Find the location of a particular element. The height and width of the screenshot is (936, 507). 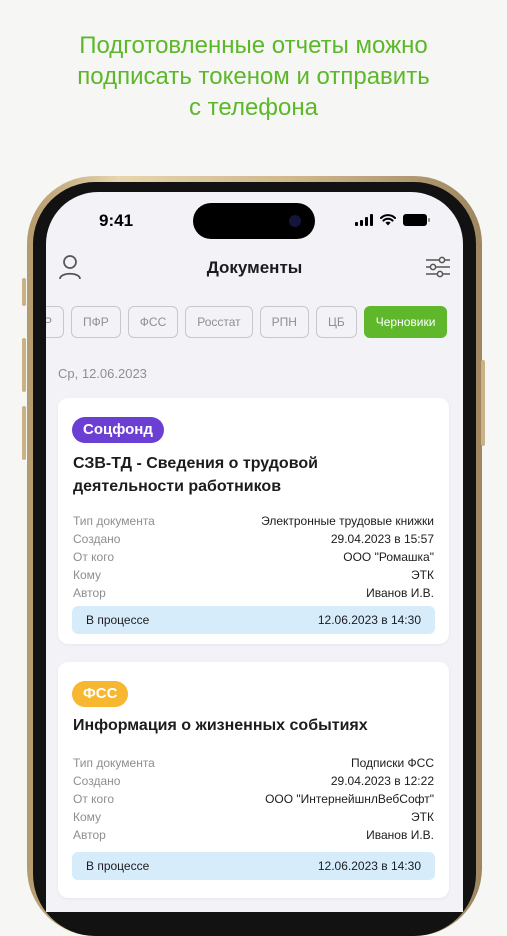

nav-bar: Документы is located at coordinates (254, 269).